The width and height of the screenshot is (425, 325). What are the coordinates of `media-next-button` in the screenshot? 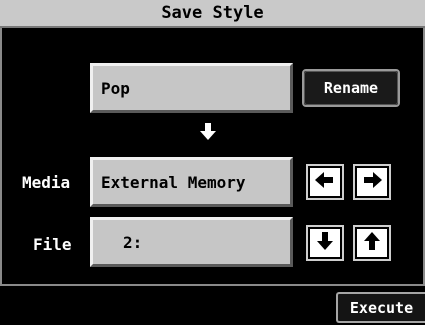 It's located at (372, 182).